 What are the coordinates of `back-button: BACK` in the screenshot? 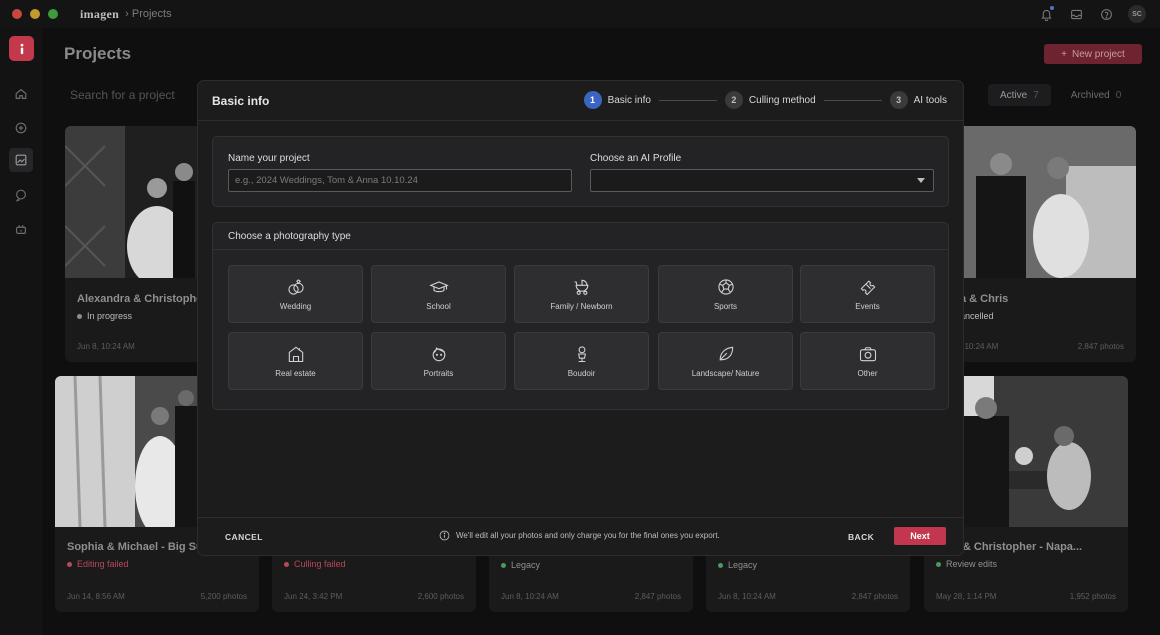 It's located at (861, 537).